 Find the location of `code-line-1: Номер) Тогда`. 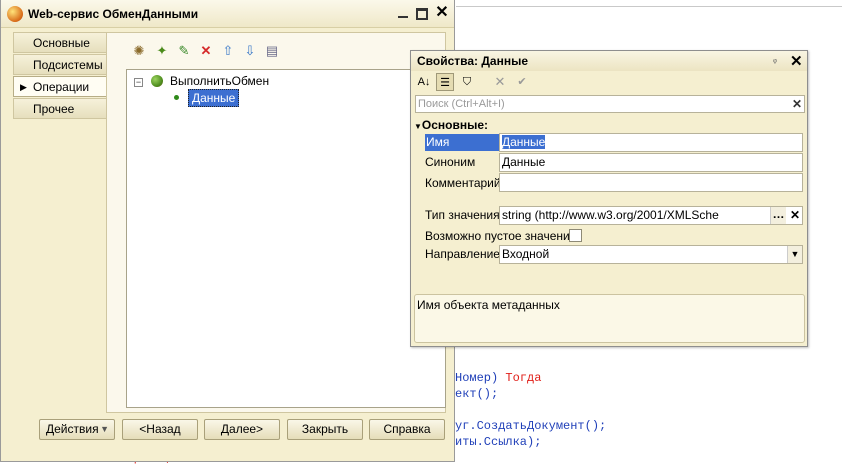

code-line-1: Номер) Тогда is located at coordinates (498, 378).